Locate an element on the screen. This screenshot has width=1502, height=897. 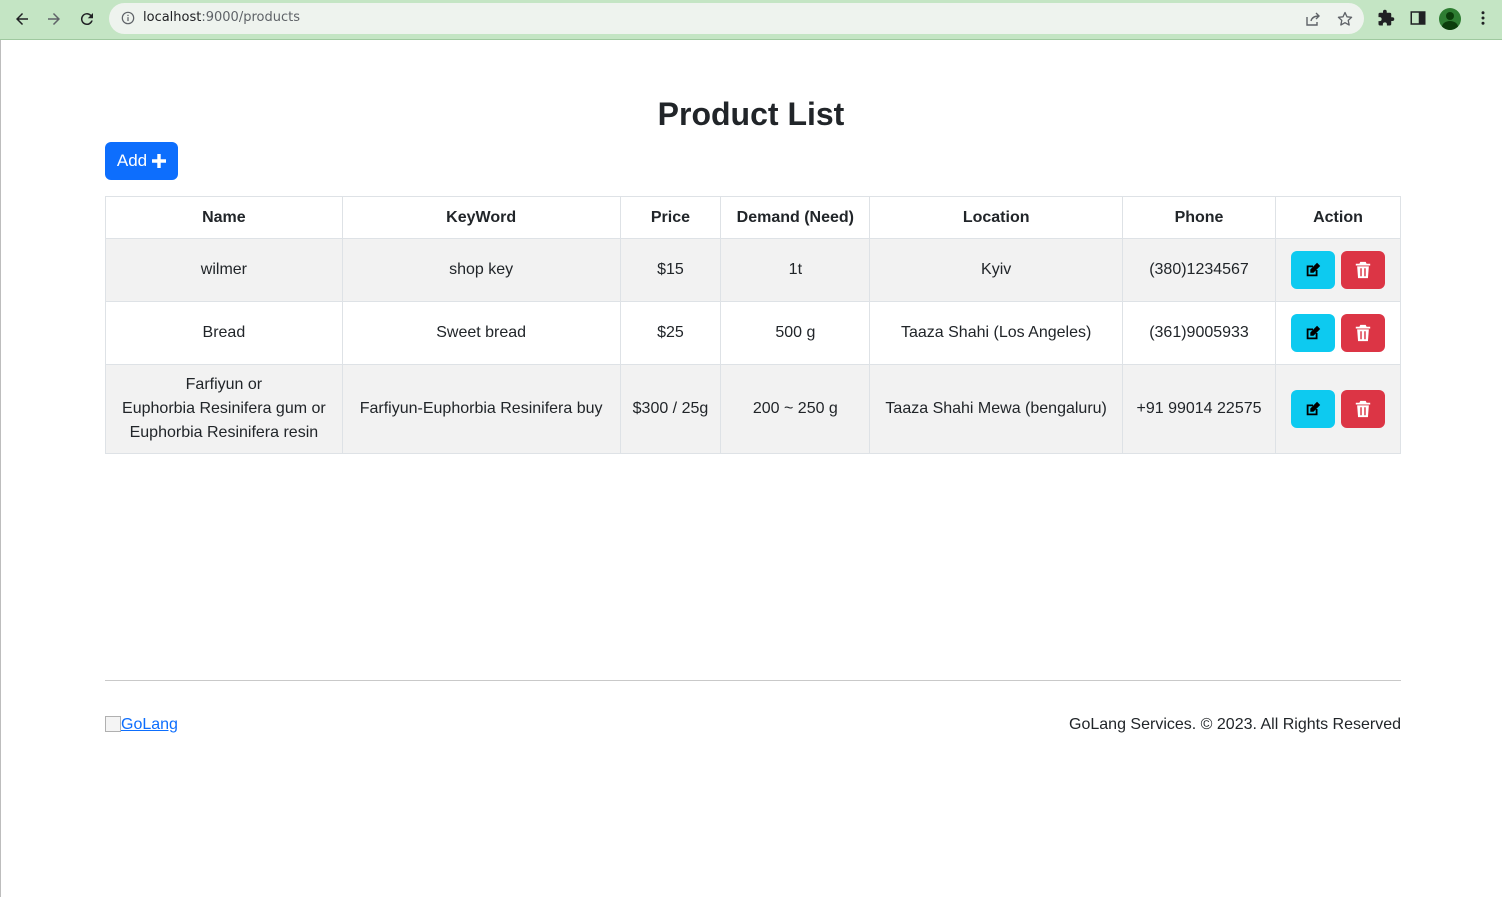
add-product-button: Add is located at coordinates (141, 161).